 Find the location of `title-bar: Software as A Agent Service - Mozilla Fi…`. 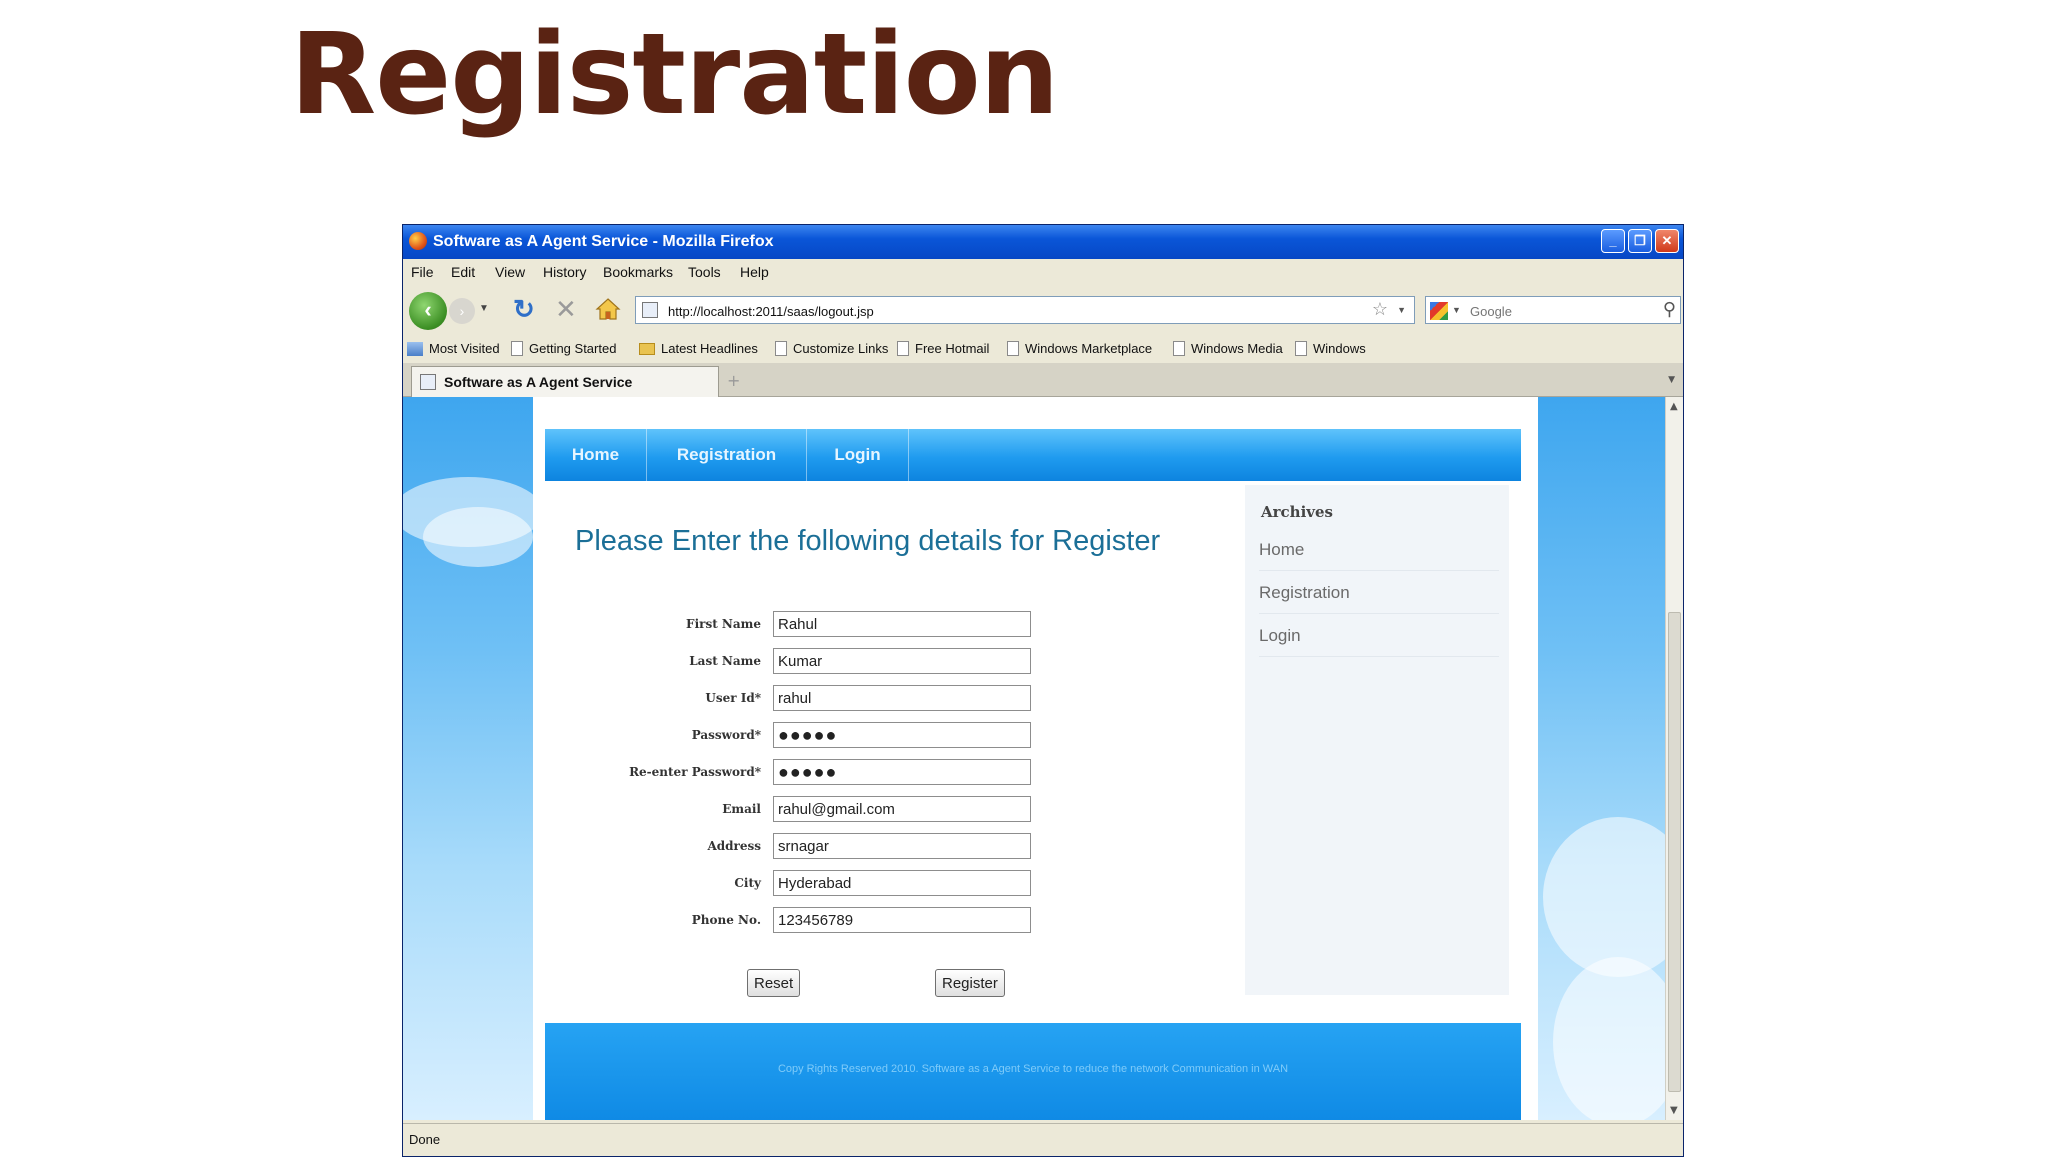

title-bar: Software as A Agent Service - Mozilla Fi… is located at coordinates (1043, 242).